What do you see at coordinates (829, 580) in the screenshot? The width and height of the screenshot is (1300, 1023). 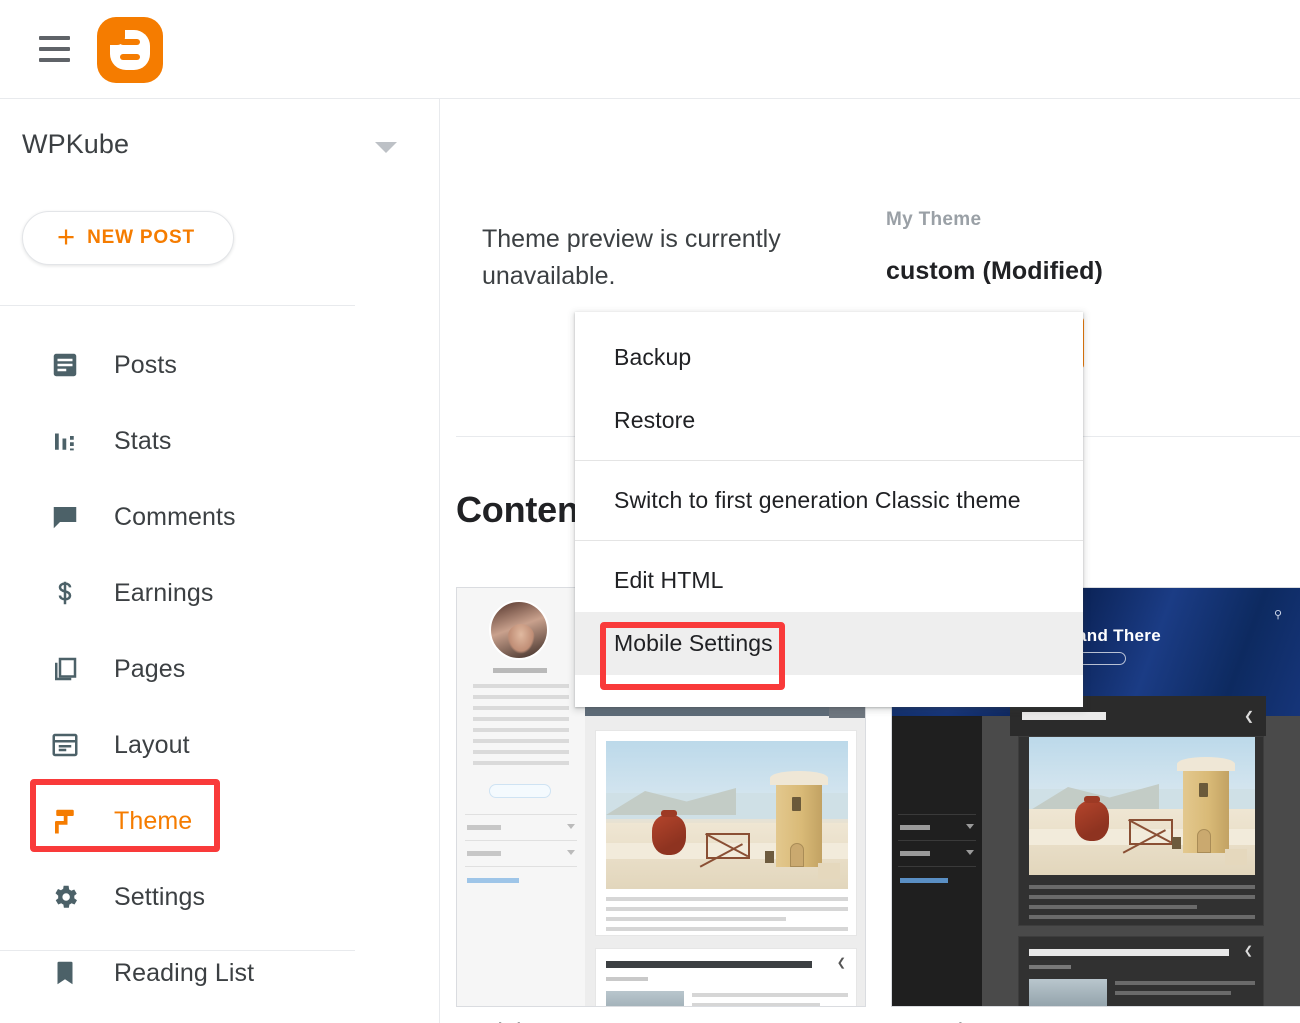 I see `menu-item-edit-html: Edit HTML` at bounding box center [829, 580].